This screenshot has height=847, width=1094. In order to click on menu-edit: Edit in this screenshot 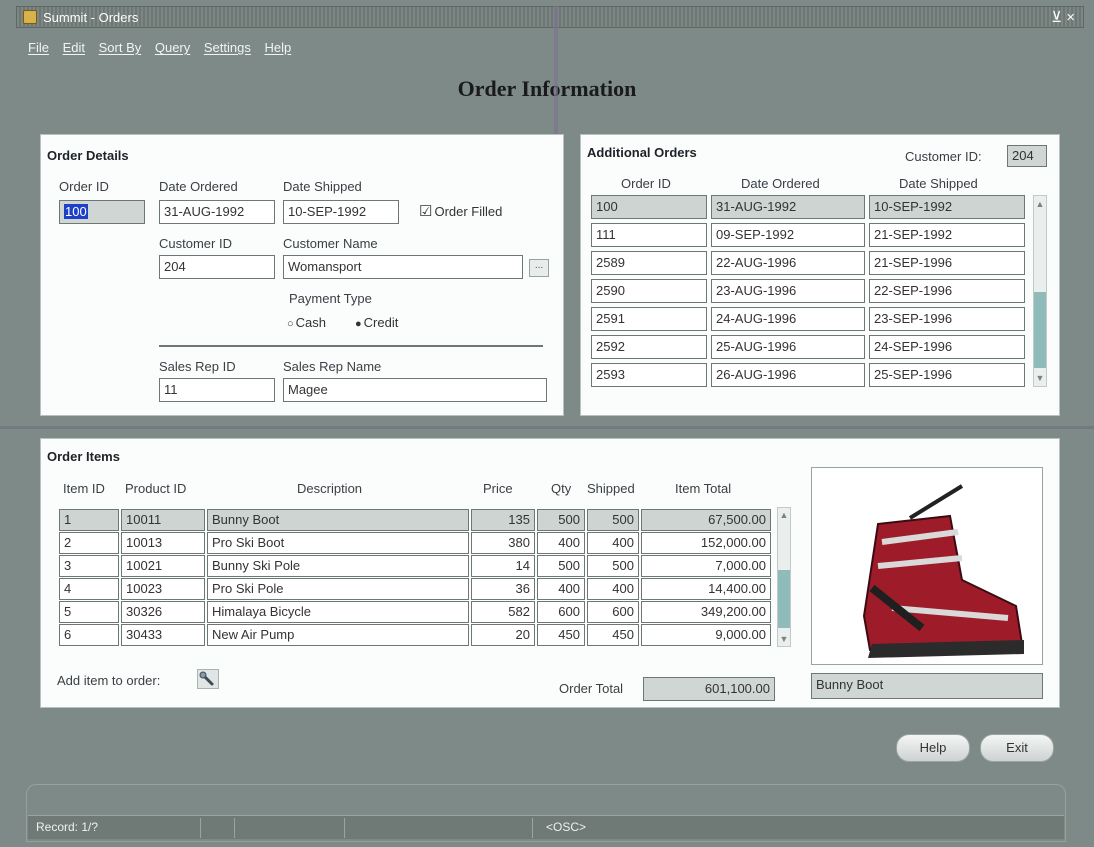, I will do `click(74, 47)`.